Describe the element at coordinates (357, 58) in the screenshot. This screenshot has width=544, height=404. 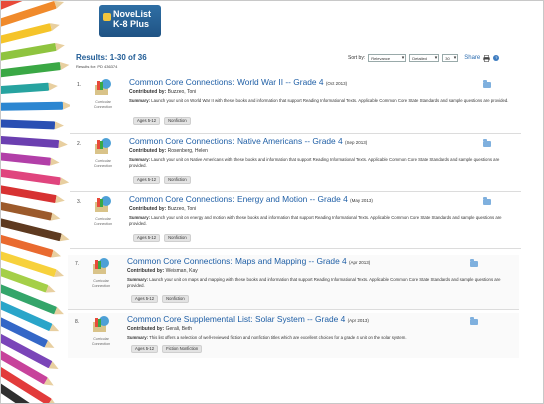
I see `sort-by-label: Sort by:` at that location.